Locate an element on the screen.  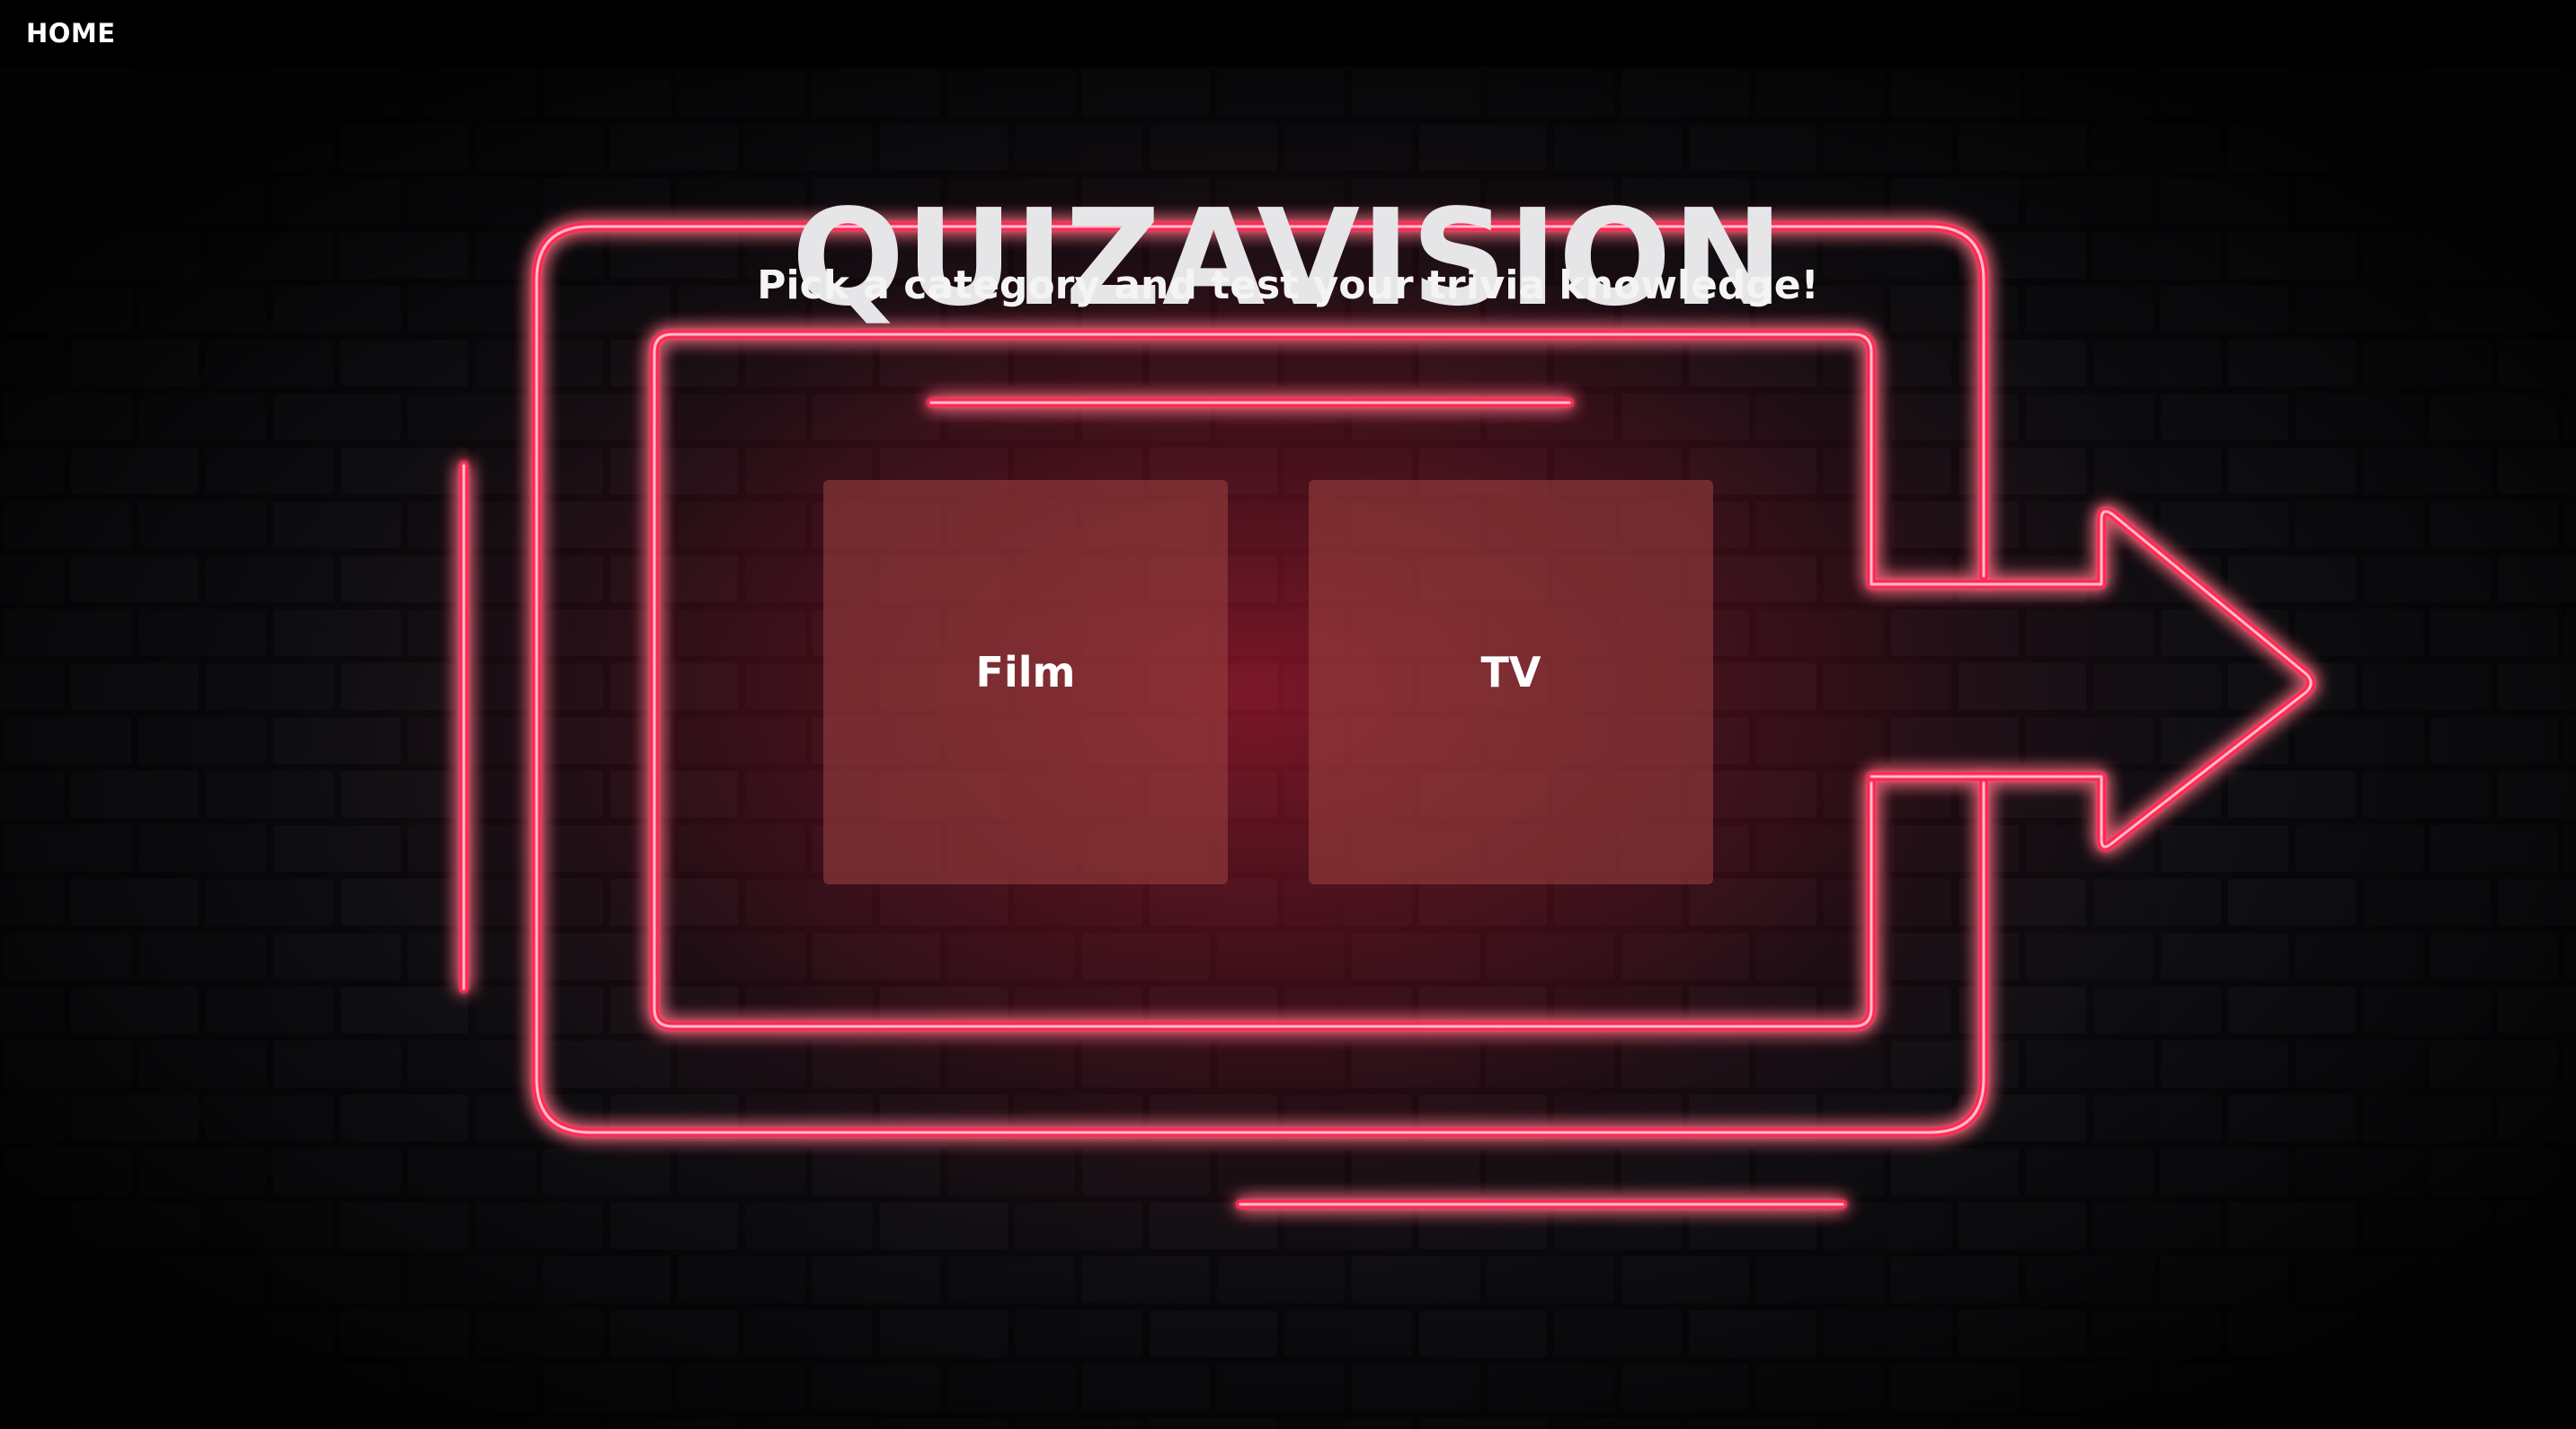
category-card-tv: TV is located at coordinates (1511, 682).